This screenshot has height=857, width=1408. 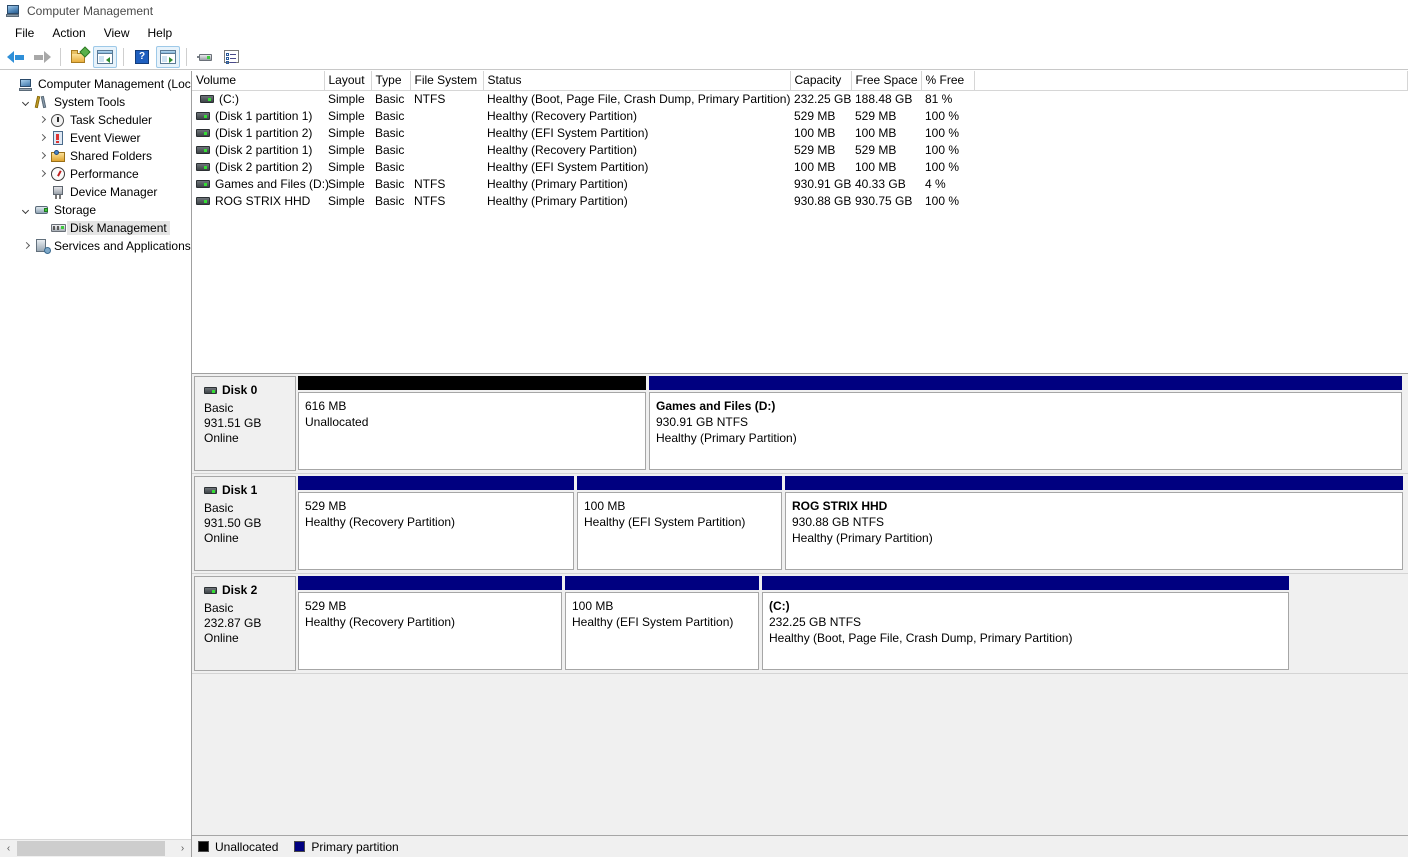 What do you see at coordinates (249, 590) in the screenshot?
I see `disk-title: Disk 2` at bounding box center [249, 590].